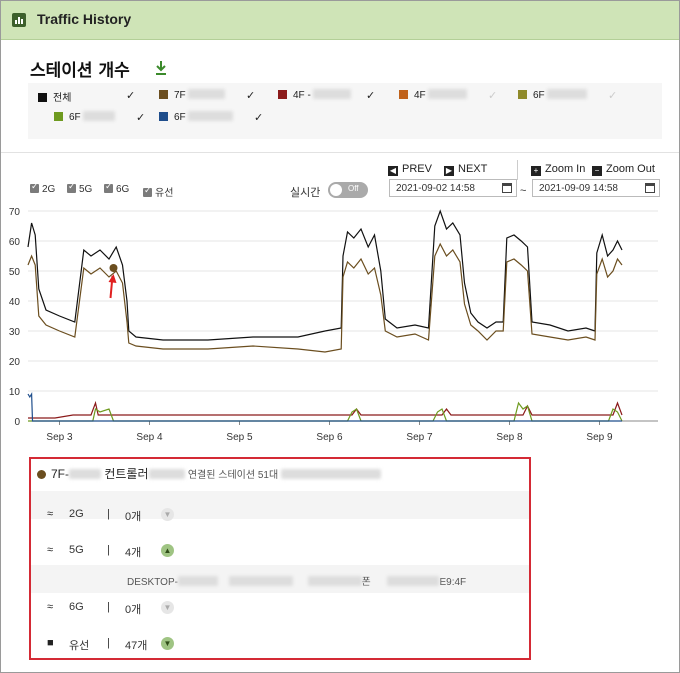 The image size is (680, 673). I want to click on y-tick-label: 30, so click(15, 332).